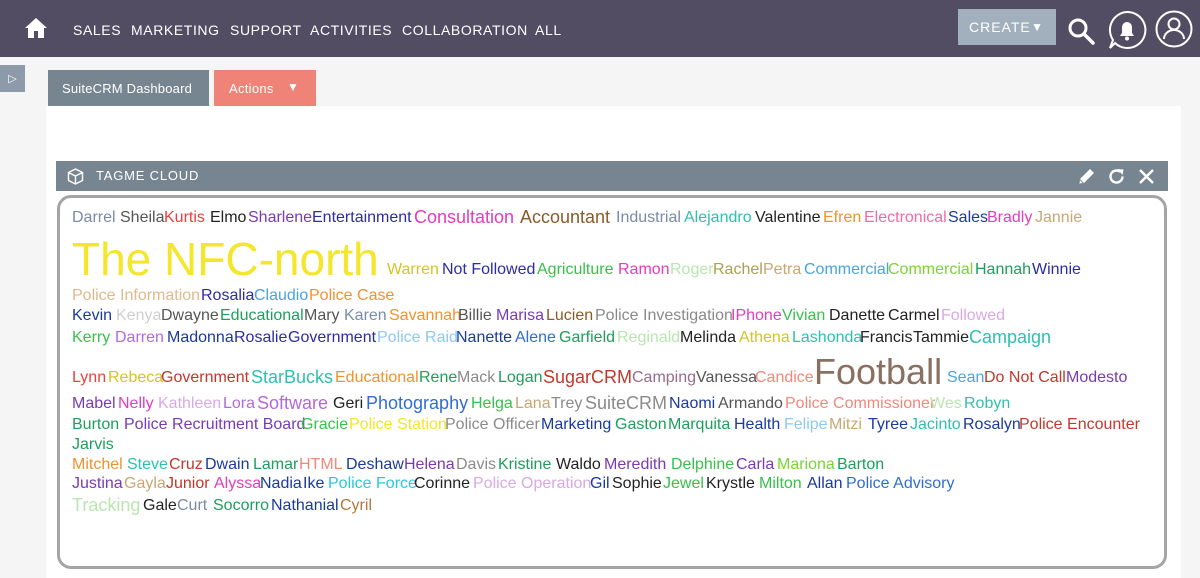  I want to click on dashlet-header: TAGME CLOUD, so click(612, 176).